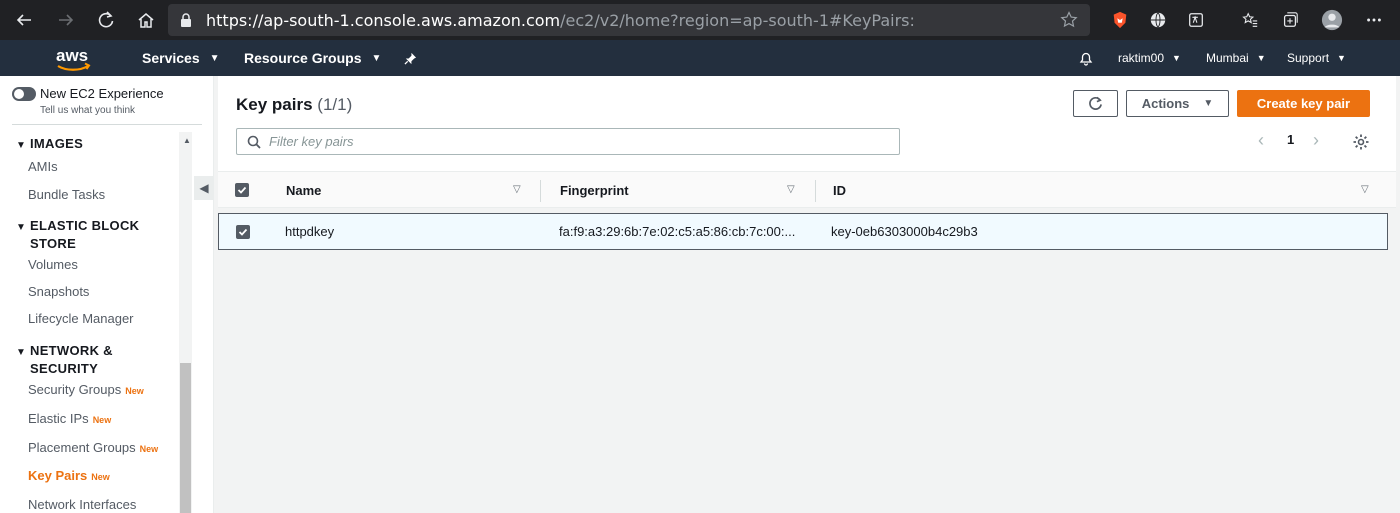  I want to click on filter-box, so click(568, 141).